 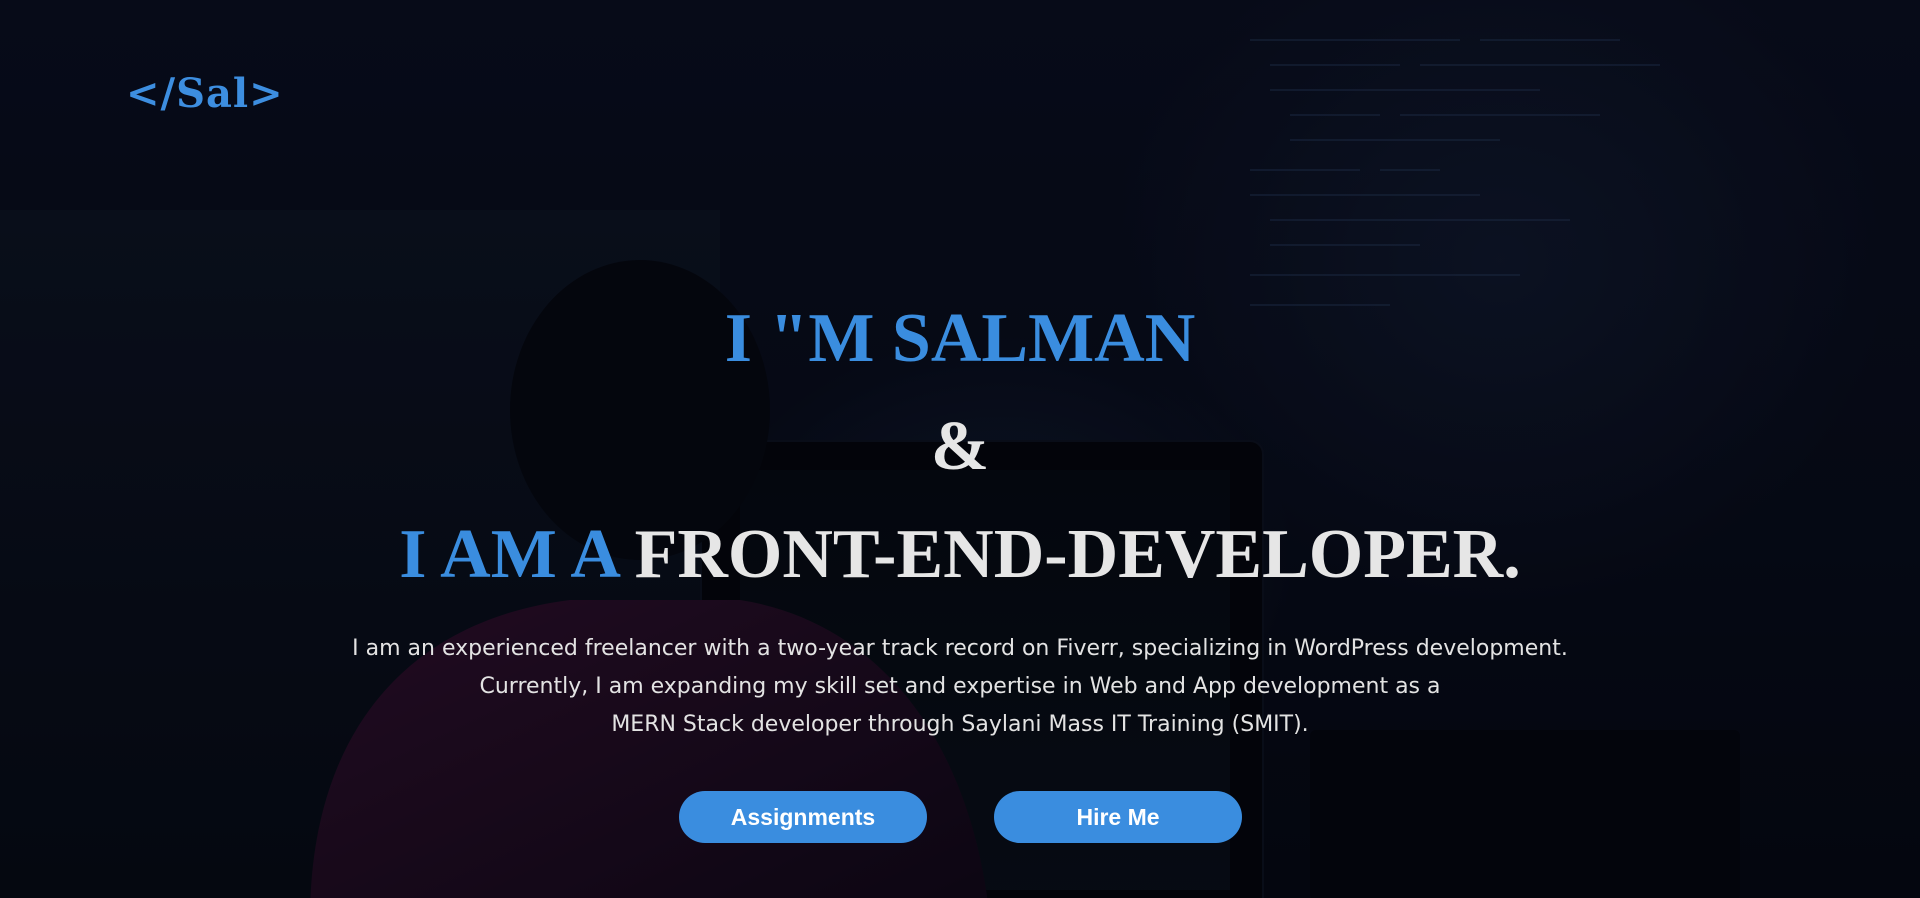 What do you see at coordinates (803, 817) in the screenshot?
I see `assignments-button: Assignments` at bounding box center [803, 817].